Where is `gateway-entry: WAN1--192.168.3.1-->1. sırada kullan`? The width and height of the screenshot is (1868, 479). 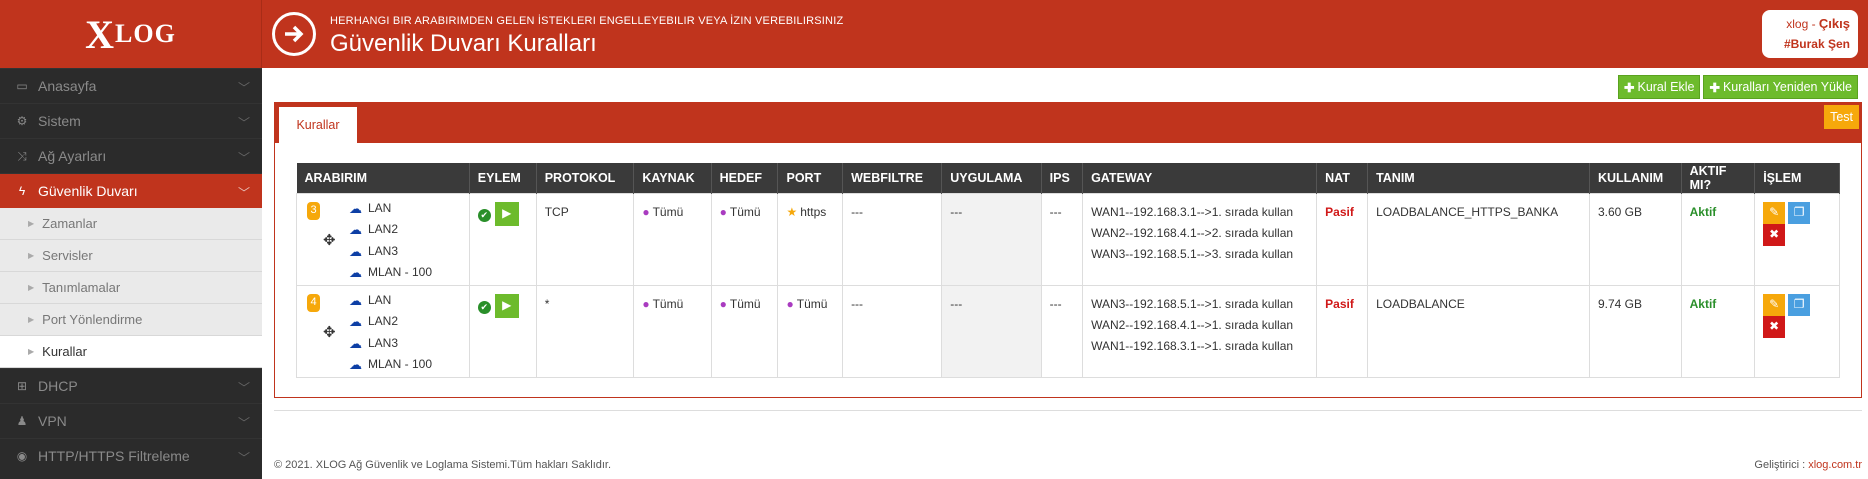 gateway-entry: WAN1--192.168.3.1-->1. sırada kullan is located at coordinates (1192, 211).